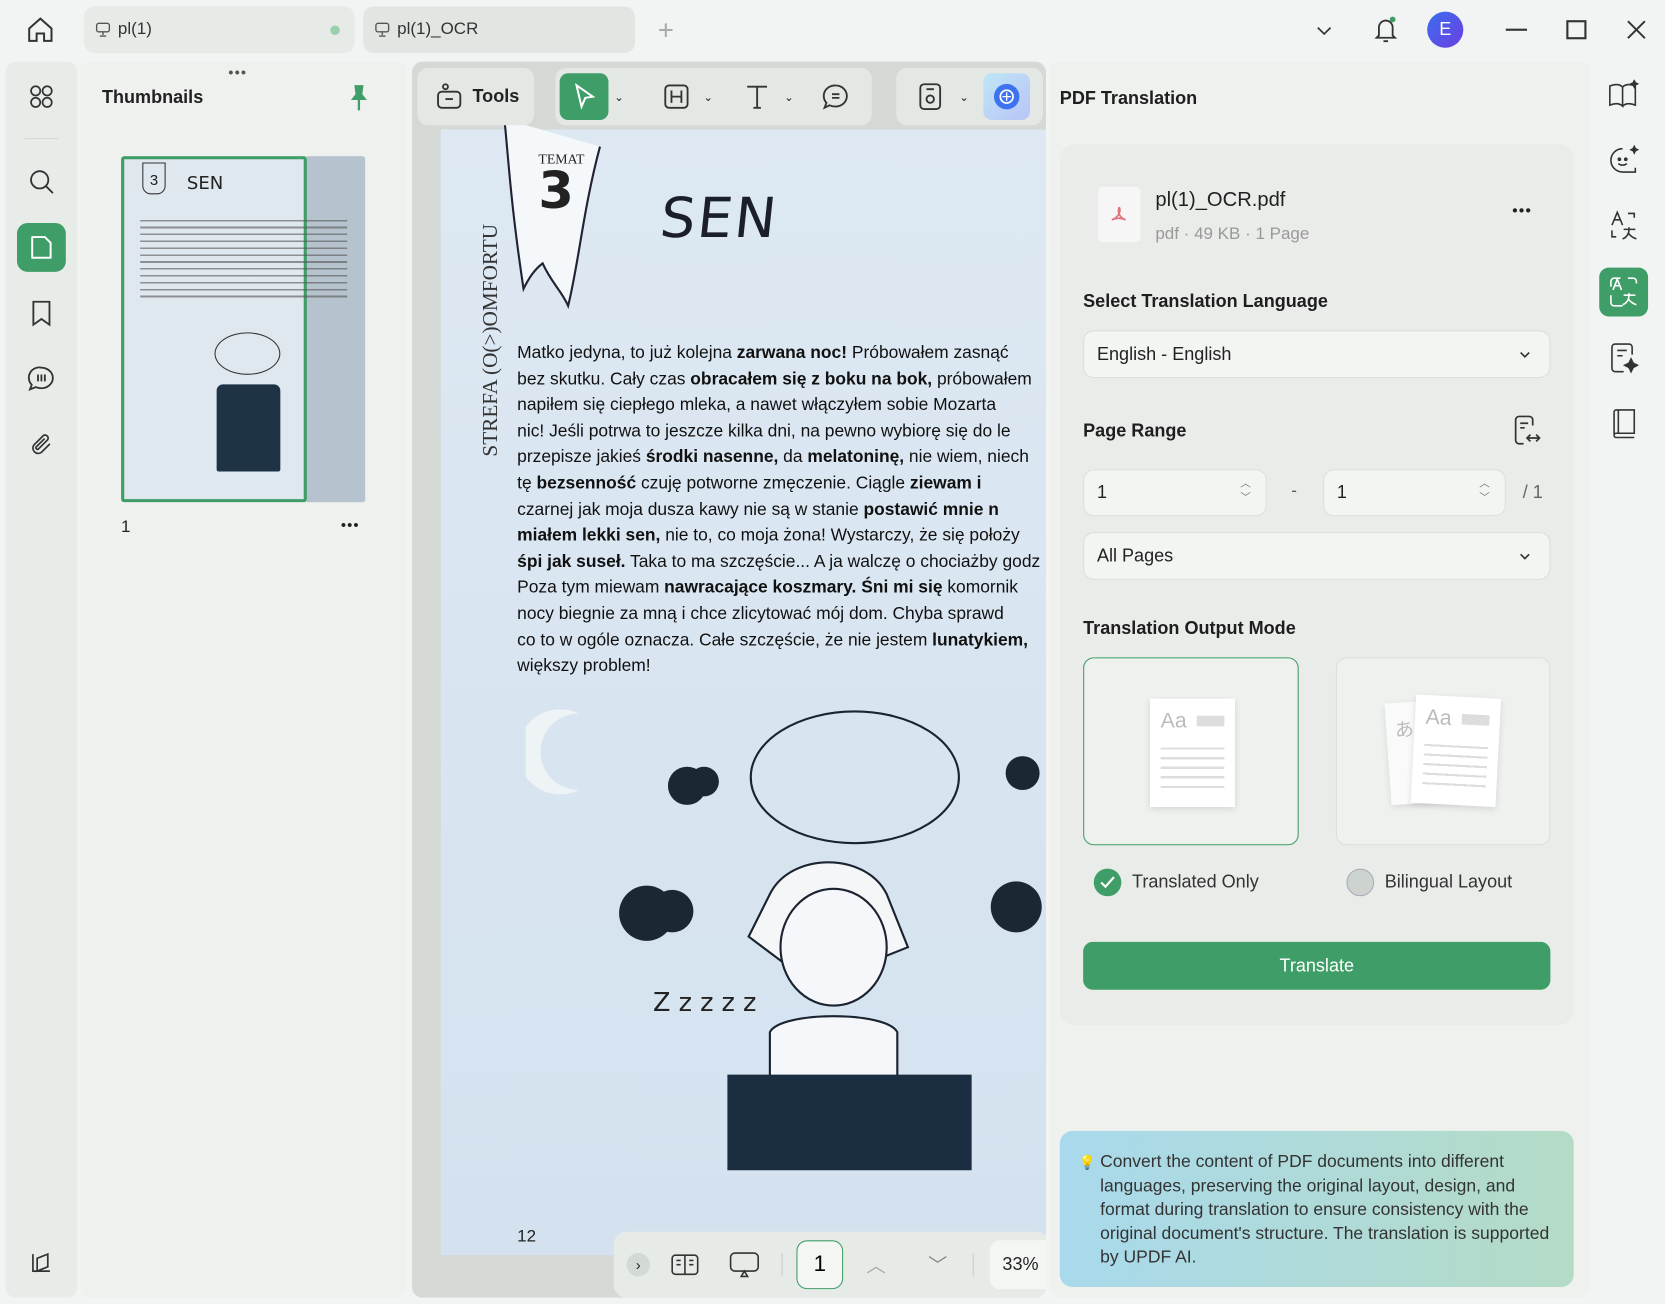 This screenshot has height=1304, width=1665. Describe the element at coordinates (1175, 493) in the screenshot. I see `range-from-stepper: 1 ︿ ﹀` at that location.